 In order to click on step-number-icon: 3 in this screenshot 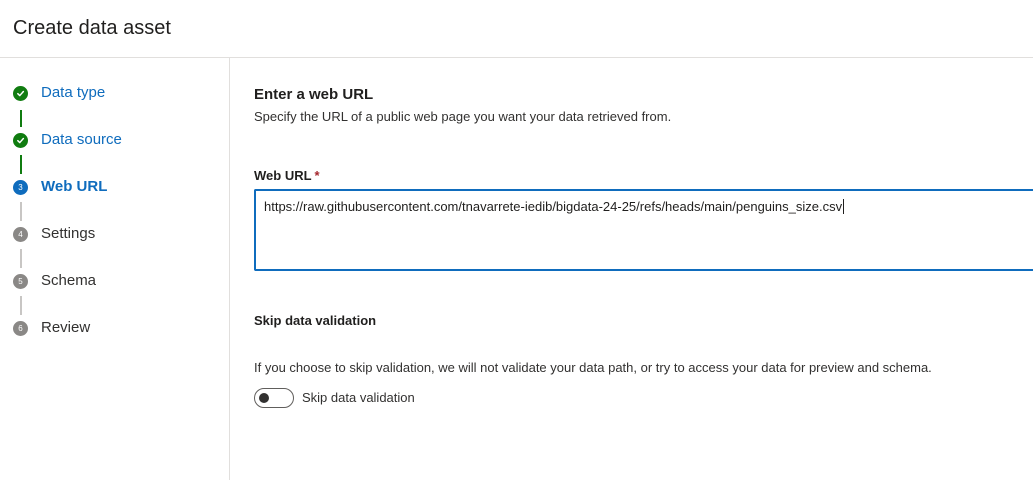, I will do `click(20, 187)`.